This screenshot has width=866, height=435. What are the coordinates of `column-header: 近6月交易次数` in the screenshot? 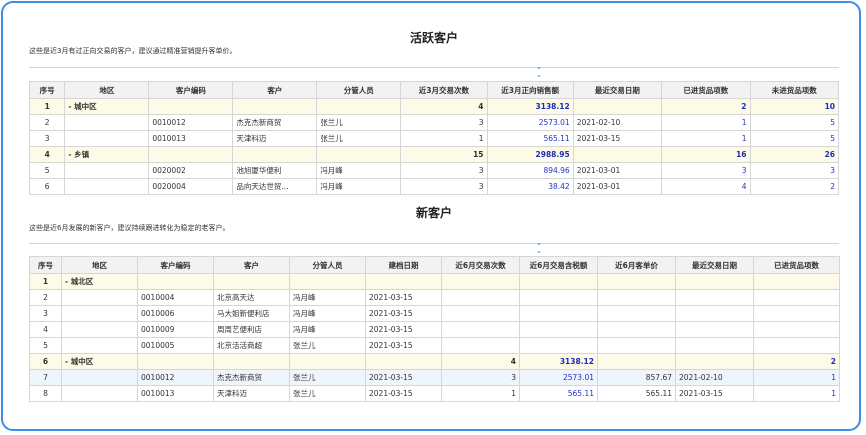 It's located at (480, 265).